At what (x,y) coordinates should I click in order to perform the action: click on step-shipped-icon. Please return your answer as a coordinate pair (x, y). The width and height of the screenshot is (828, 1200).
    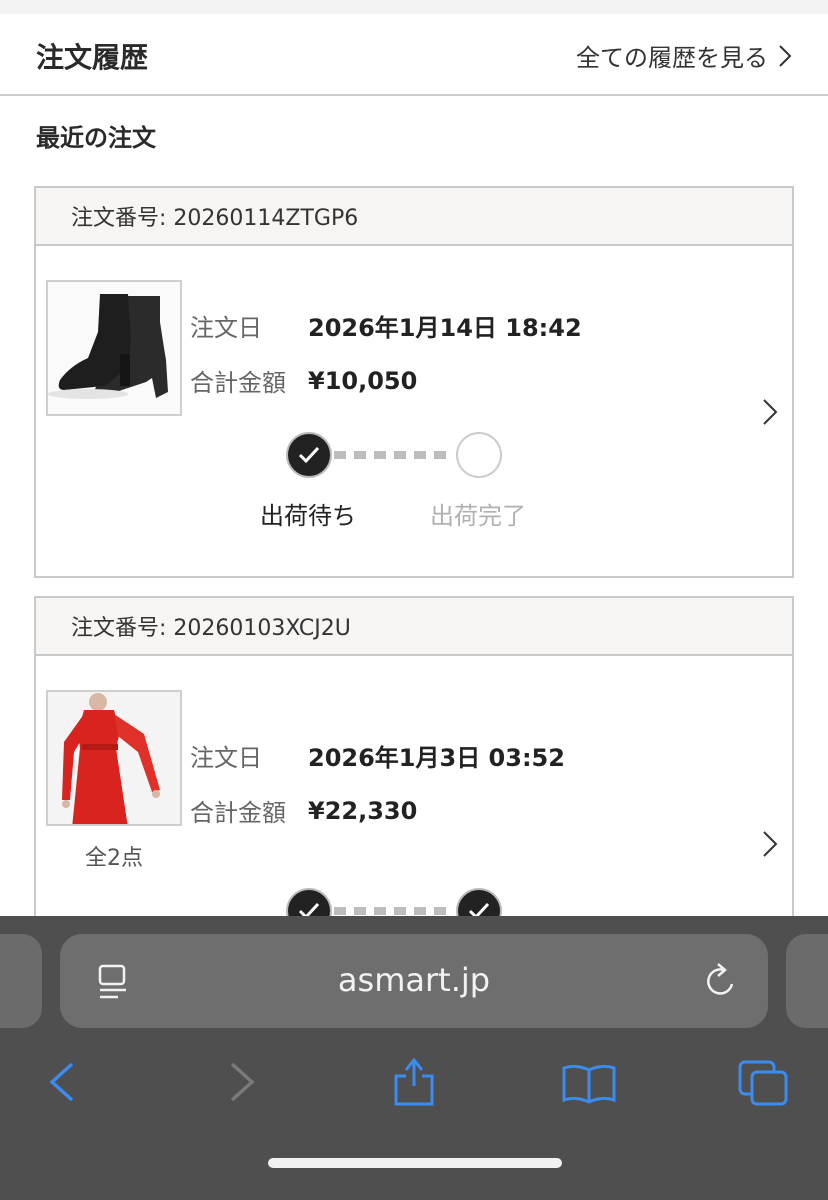
    Looking at the image, I should click on (479, 455).